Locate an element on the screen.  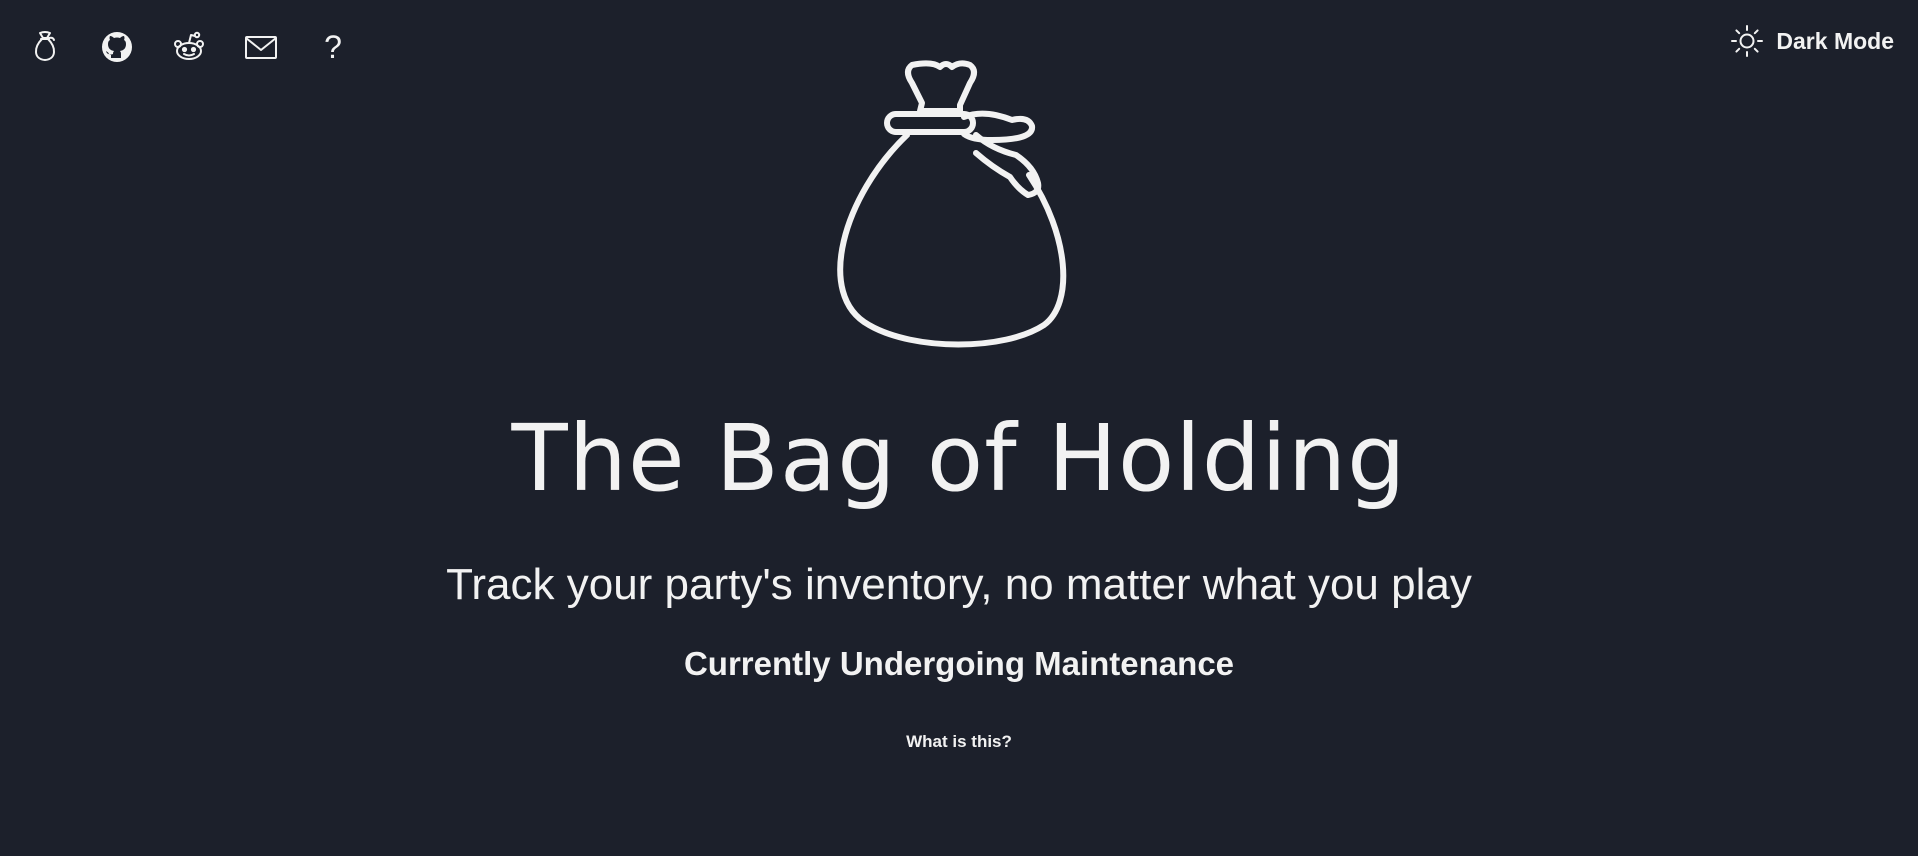
what-is-this-link: What is this? is located at coordinates (959, 742).